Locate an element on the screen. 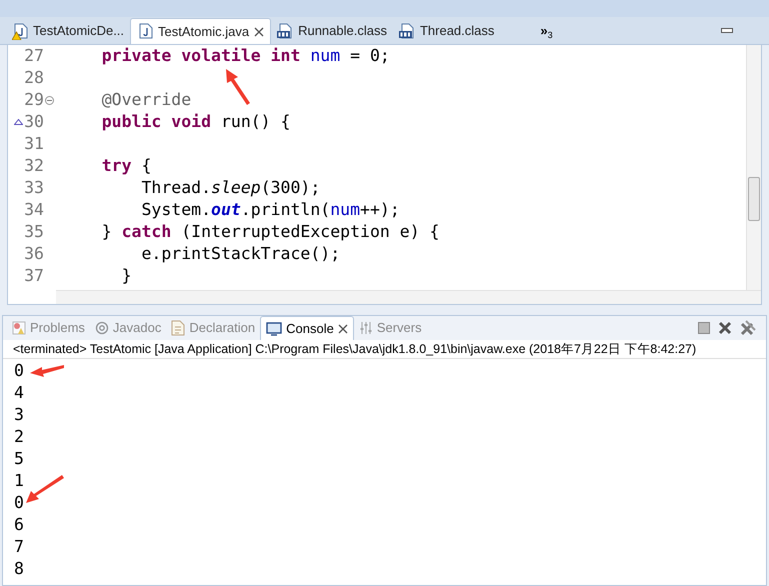 Image resolution: width=769 pixels, height=586 pixels. code-line: private volatile int num = 0; is located at coordinates (245, 55).